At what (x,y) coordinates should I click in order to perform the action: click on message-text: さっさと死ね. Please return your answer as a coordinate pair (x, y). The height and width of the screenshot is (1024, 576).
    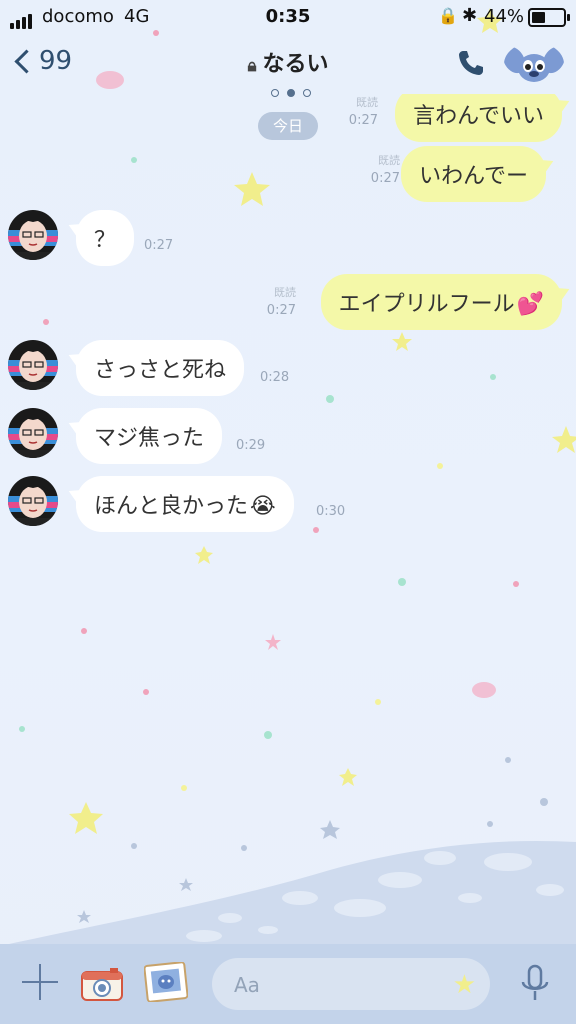
    Looking at the image, I should click on (160, 370).